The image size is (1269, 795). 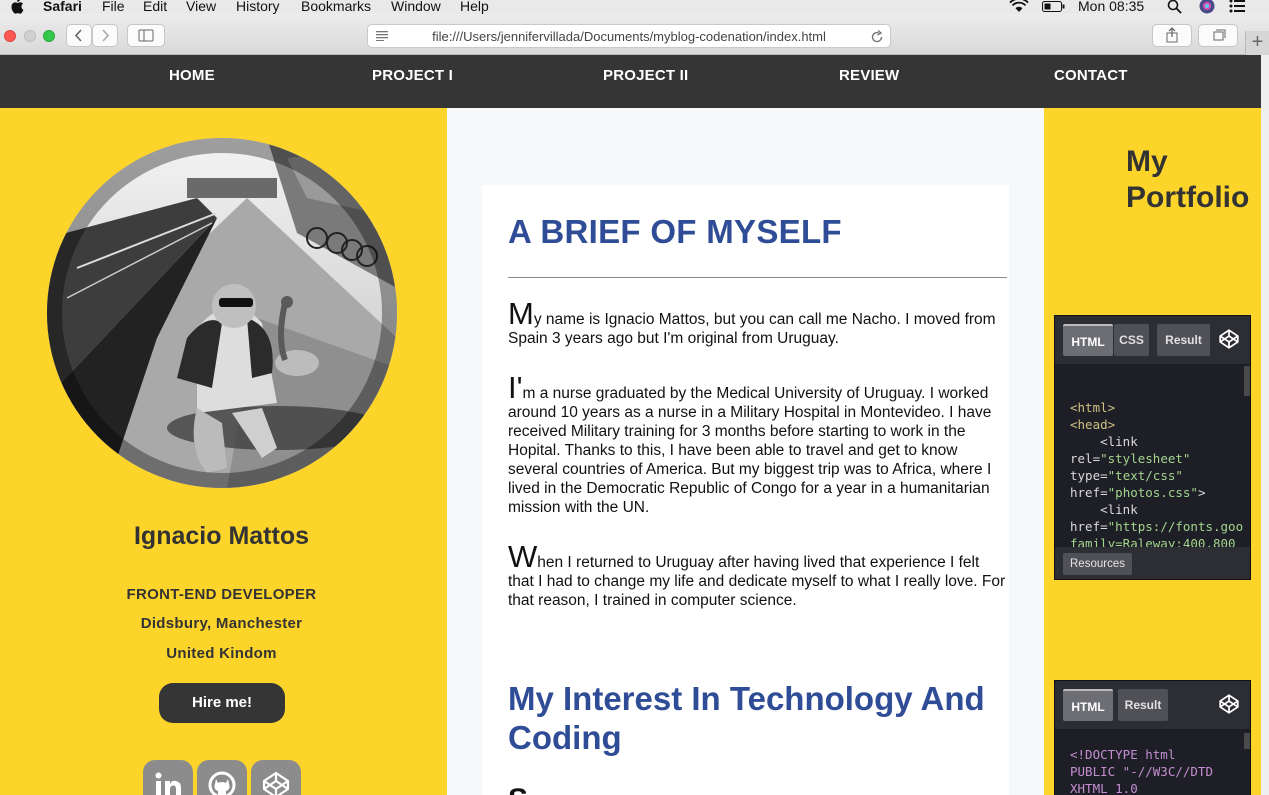 What do you see at coordinates (1152, 340) in the screenshot?
I see `embed-tabbar: HTML CSS Result` at bounding box center [1152, 340].